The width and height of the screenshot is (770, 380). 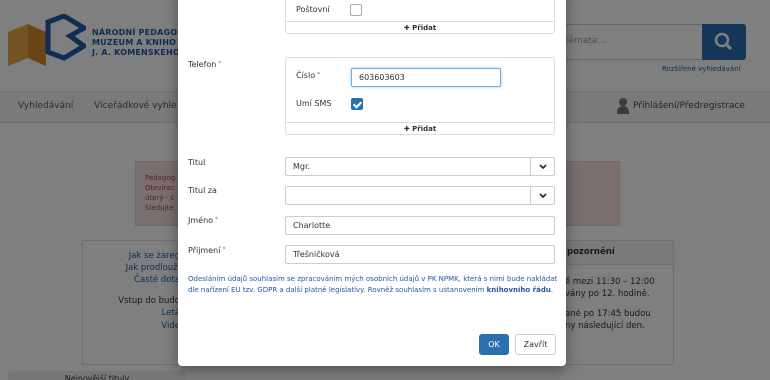 I want to click on title-after-select, so click(x=420, y=195).